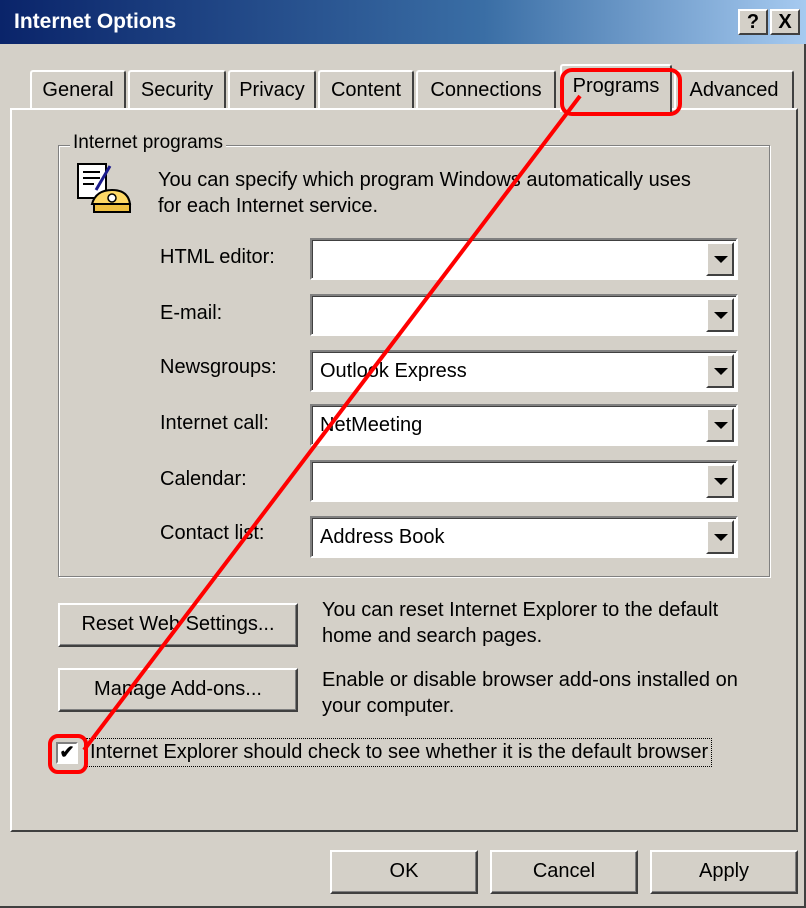 The image size is (806, 908). Describe the element at coordinates (214, 423) in the screenshot. I see `internet-call-label: Internet call:` at that location.